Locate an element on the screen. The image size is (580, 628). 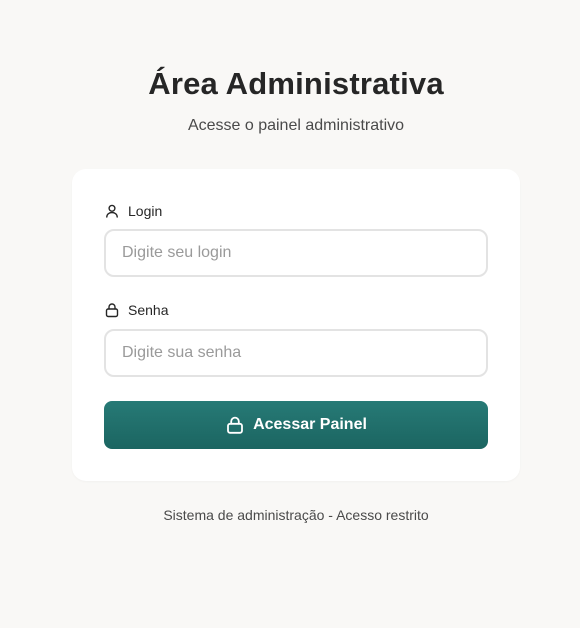
page-title: Área Administrativa is located at coordinates (296, 83).